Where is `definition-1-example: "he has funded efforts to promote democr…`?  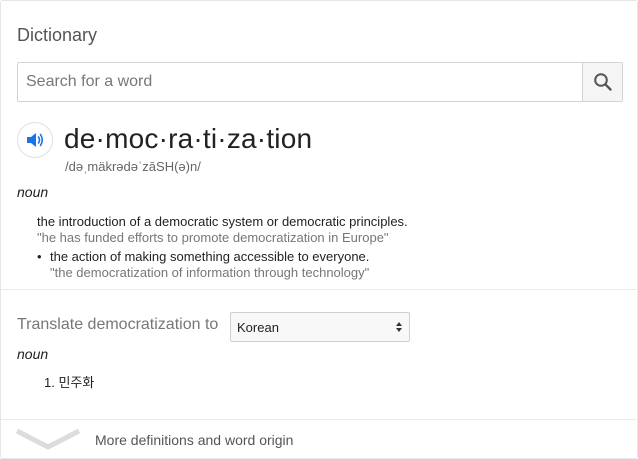 definition-1-example: "he has funded efforts to promote democr… is located at coordinates (213, 237).